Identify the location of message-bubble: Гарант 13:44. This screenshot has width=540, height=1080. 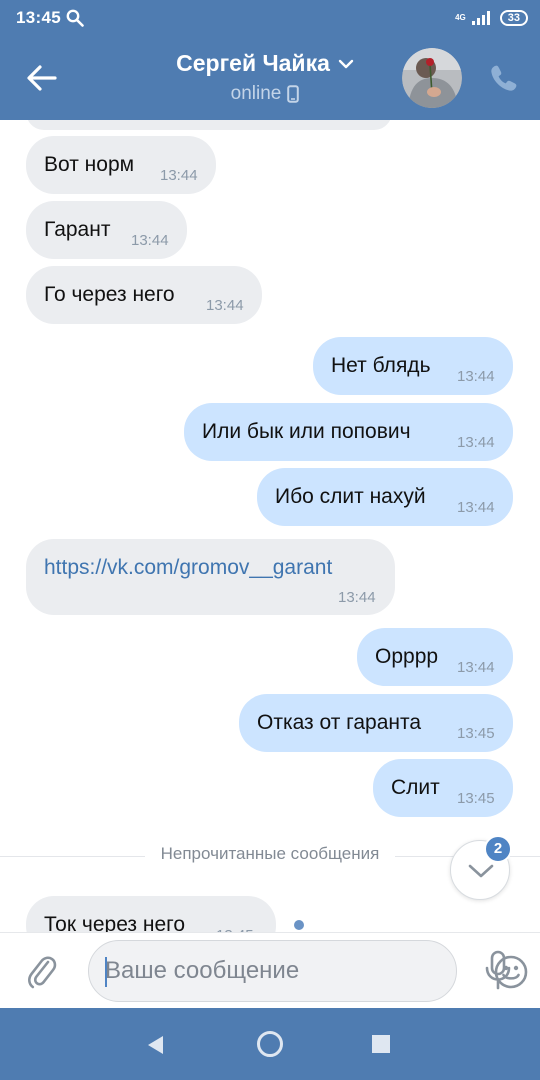
(106, 230).